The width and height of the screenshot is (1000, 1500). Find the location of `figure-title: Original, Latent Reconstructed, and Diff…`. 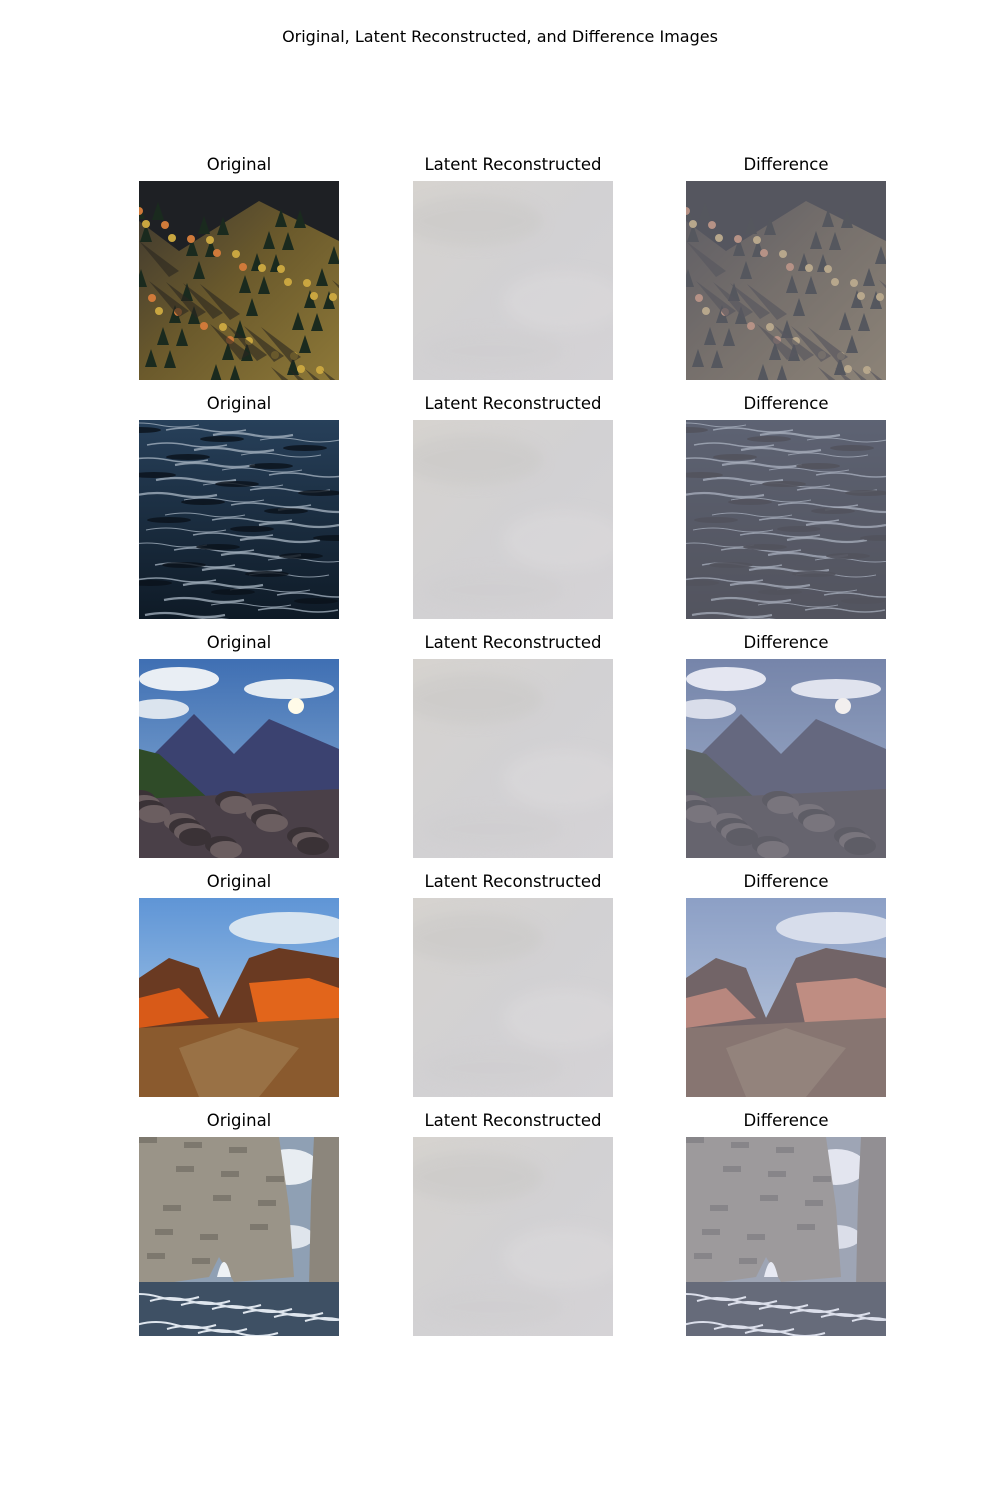

figure-title: Original, Latent Reconstructed, and Diff… is located at coordinates (500, 36).